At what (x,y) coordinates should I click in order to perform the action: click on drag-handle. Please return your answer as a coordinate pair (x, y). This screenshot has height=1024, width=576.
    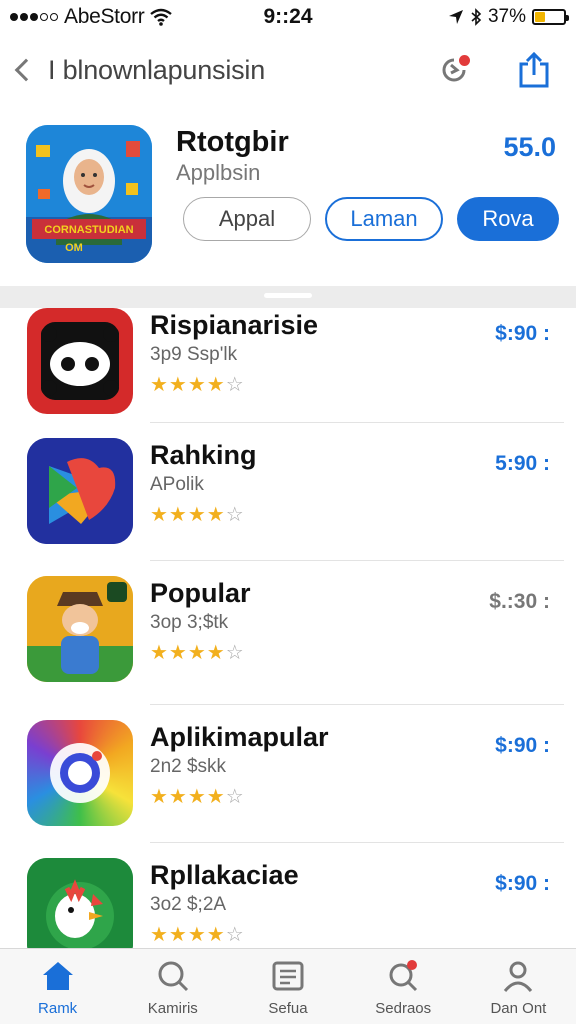
    Looking at the image, I should click on (288, 295).